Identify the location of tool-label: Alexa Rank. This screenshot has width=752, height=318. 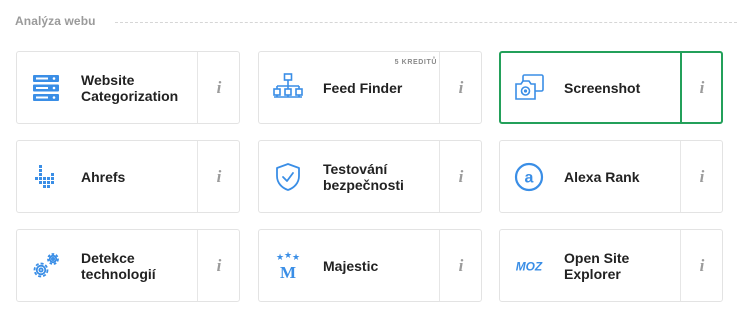
(602, 176).